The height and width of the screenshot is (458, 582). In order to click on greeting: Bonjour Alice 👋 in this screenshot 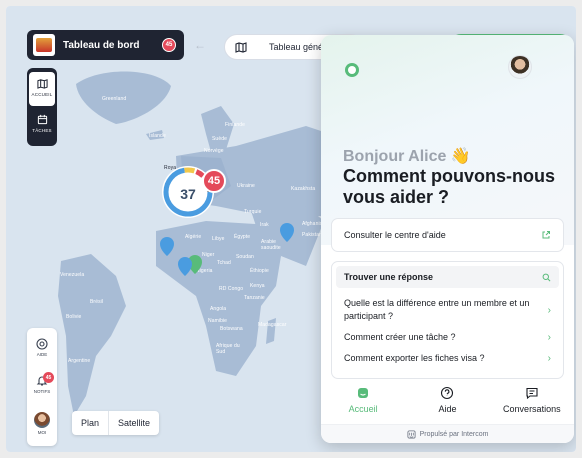, I will do `click(407, 156)`.